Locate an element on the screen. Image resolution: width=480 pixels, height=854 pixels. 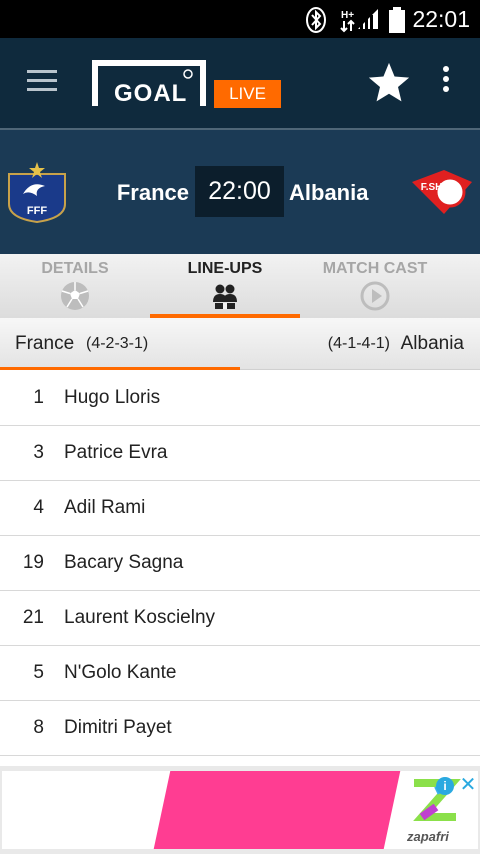
away-team-name: Albania is located at coordinates (328, 193).